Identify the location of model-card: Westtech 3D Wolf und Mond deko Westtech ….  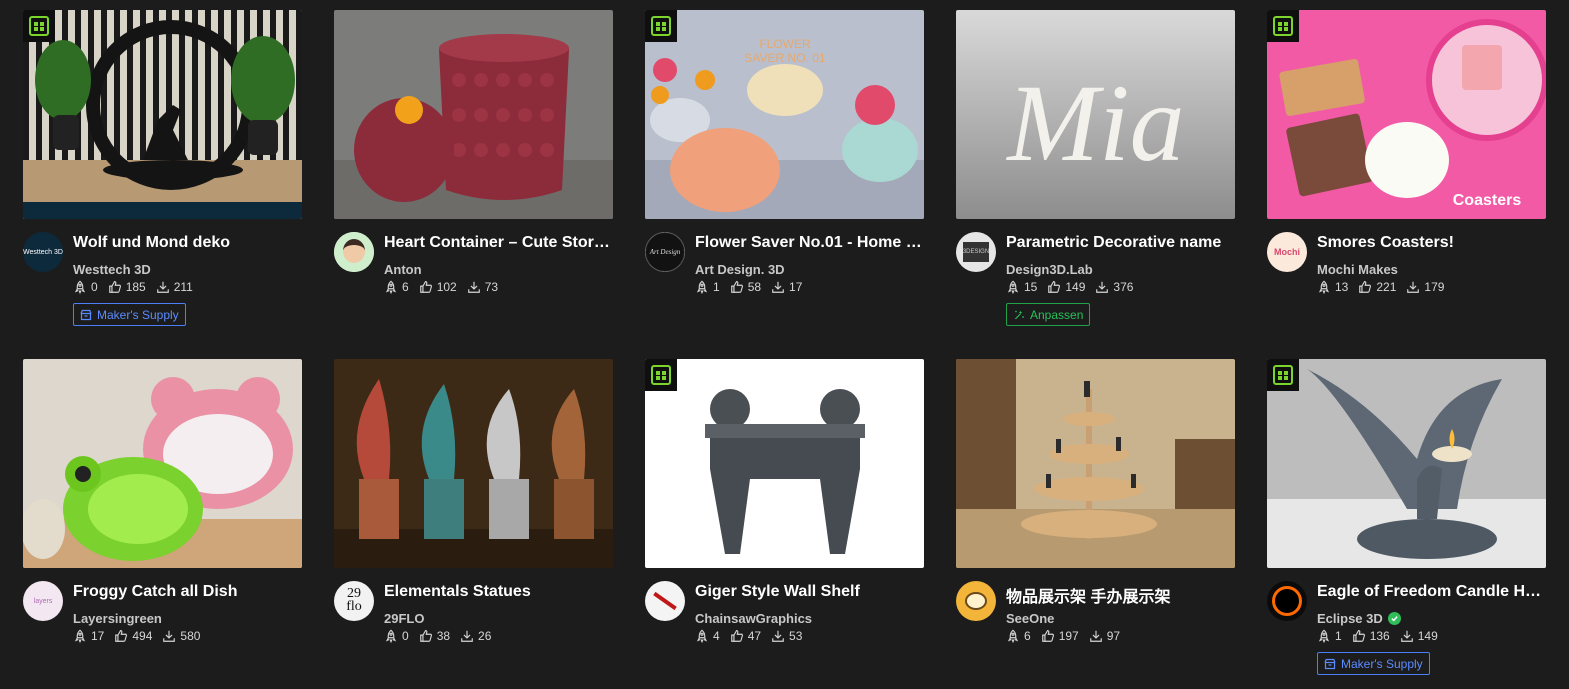
(162, 184).